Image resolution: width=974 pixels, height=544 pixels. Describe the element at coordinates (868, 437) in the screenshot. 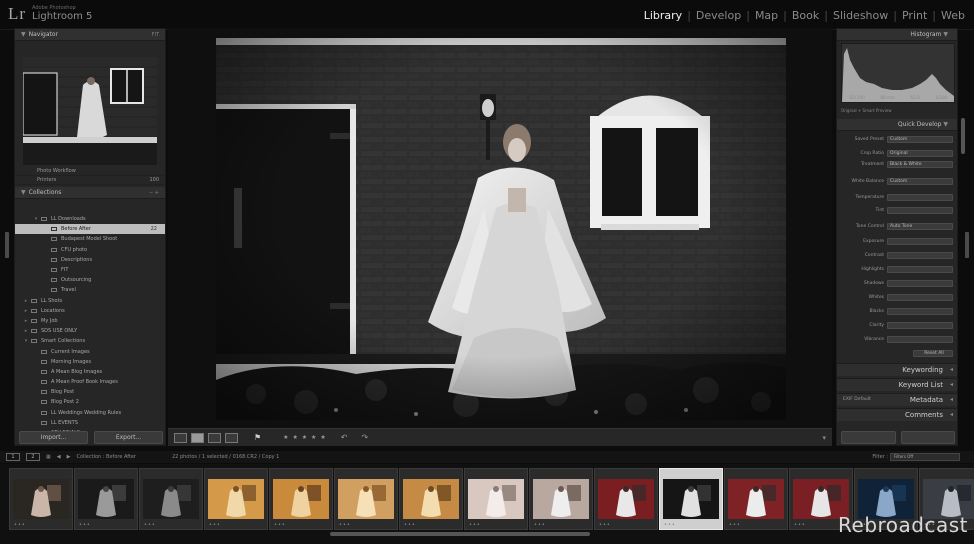

I see `sync-button` at that location.